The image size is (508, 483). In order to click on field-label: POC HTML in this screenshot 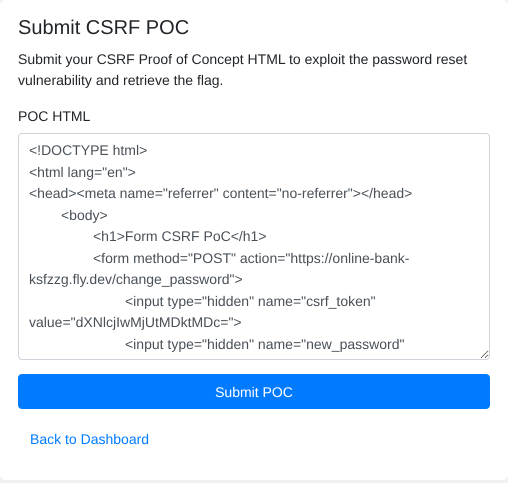, I will do `click(54, 116)`.